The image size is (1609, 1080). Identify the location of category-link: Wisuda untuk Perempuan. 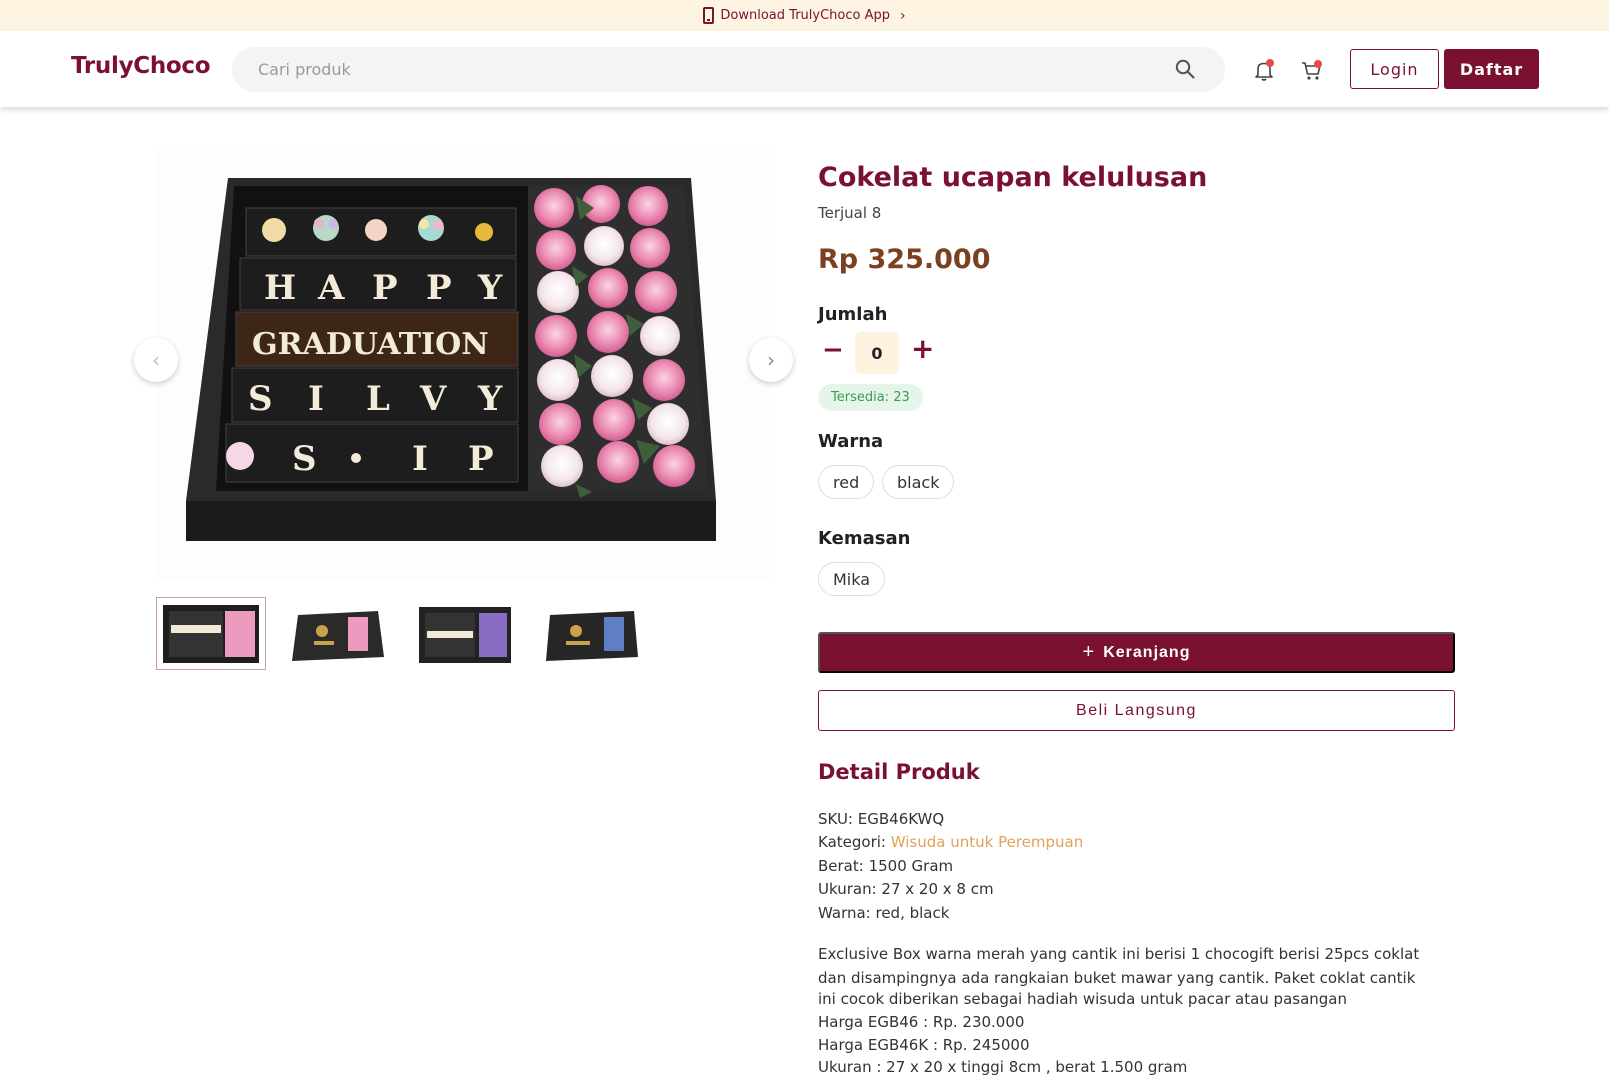
(987, 842).